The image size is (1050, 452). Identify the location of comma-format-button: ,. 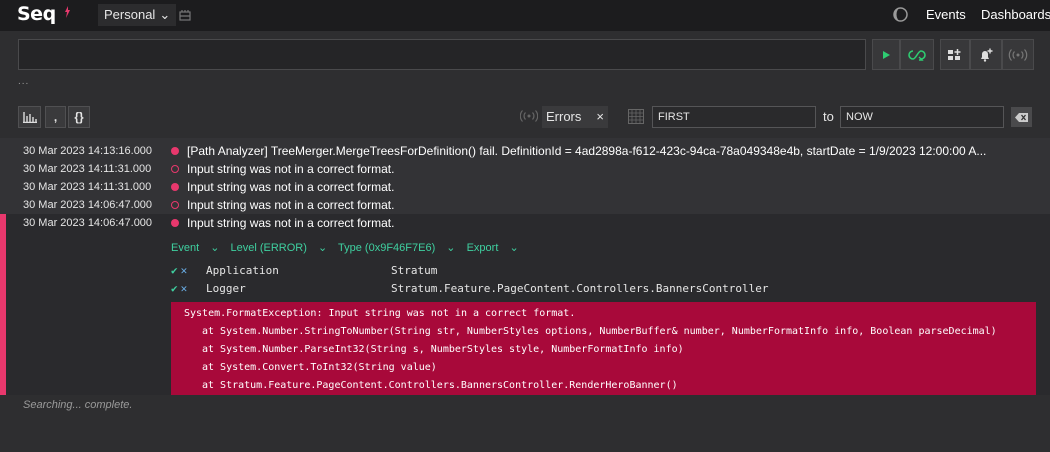
(55, 117).